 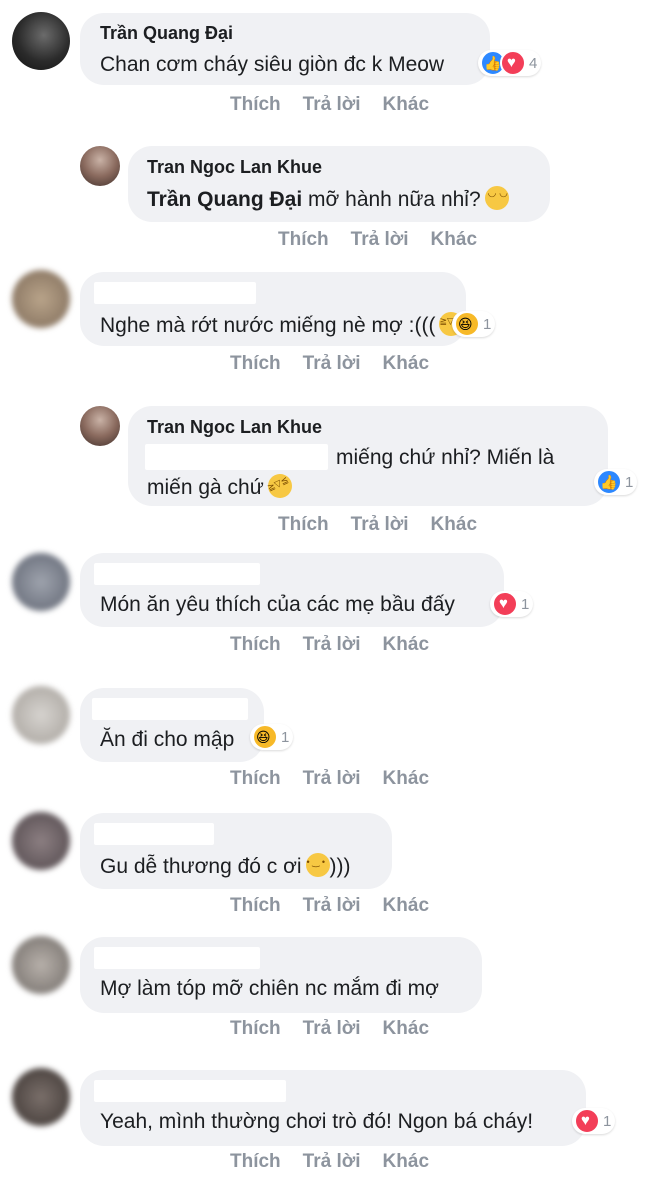 I want to click on mention-link: Trần Quang Đại, so click(x=224, y=199).